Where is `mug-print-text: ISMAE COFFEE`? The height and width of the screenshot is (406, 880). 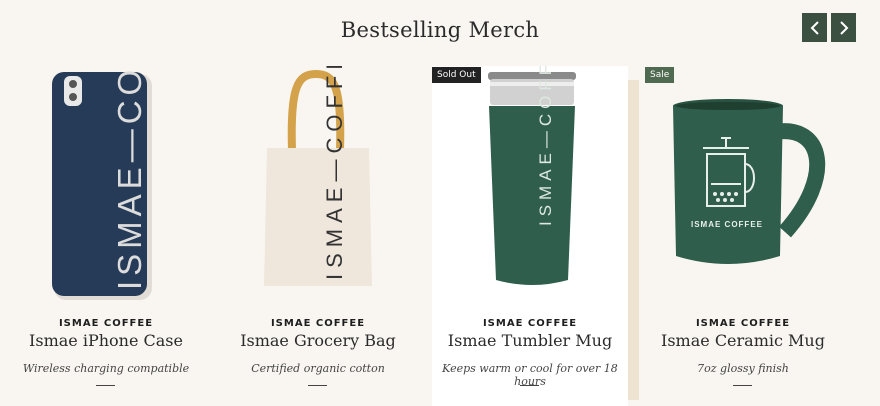 mug-print-text: ISMAE COFFEE is located at coordinates (727, 224).